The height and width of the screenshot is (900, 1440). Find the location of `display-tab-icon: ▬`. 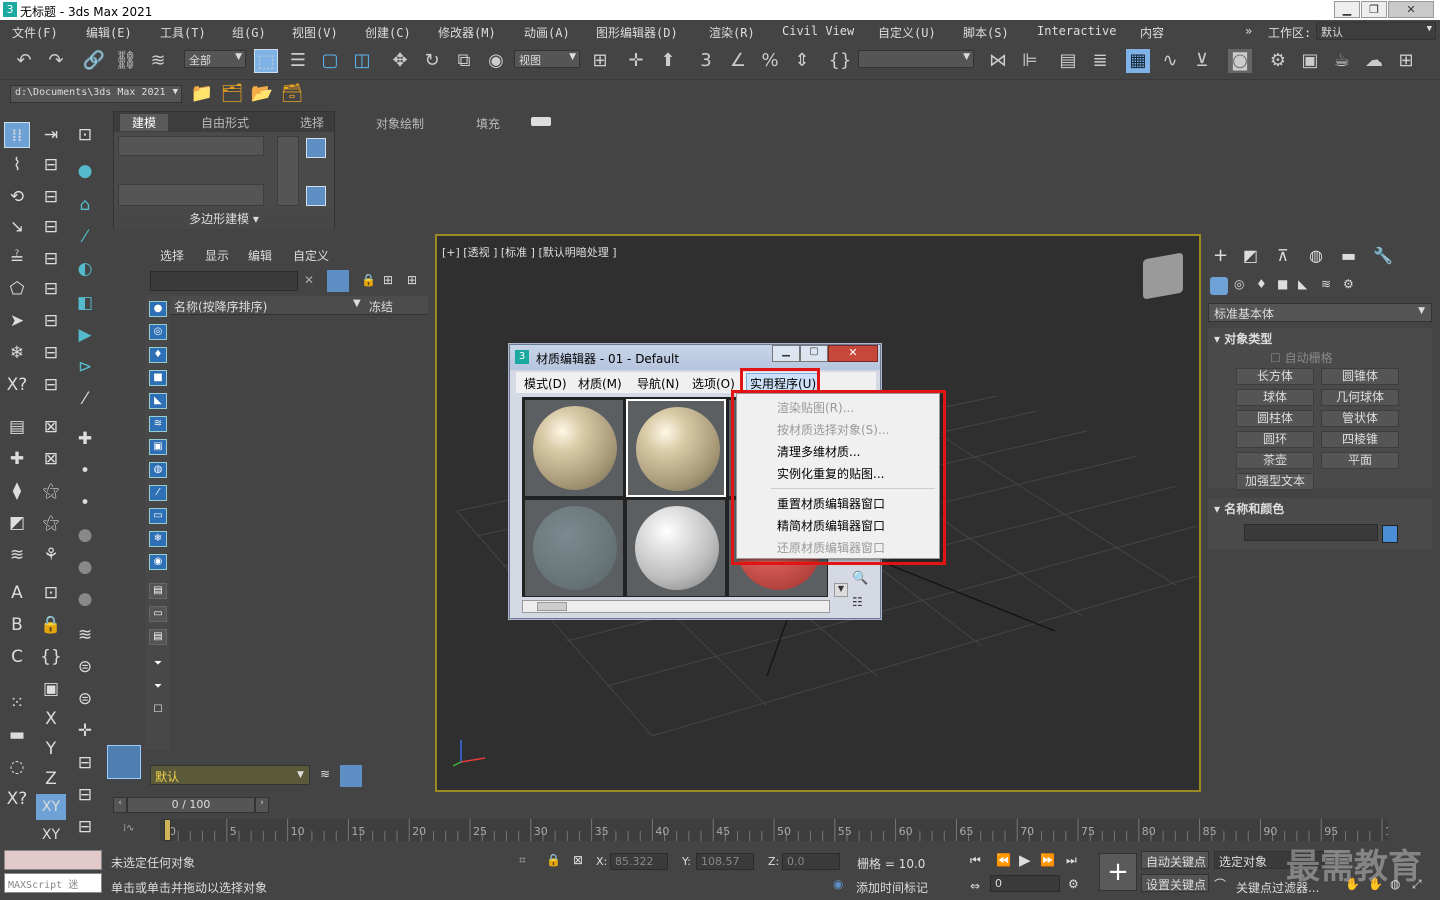

display-tab-icon: ▬ is located at coordinates (1348, 255).